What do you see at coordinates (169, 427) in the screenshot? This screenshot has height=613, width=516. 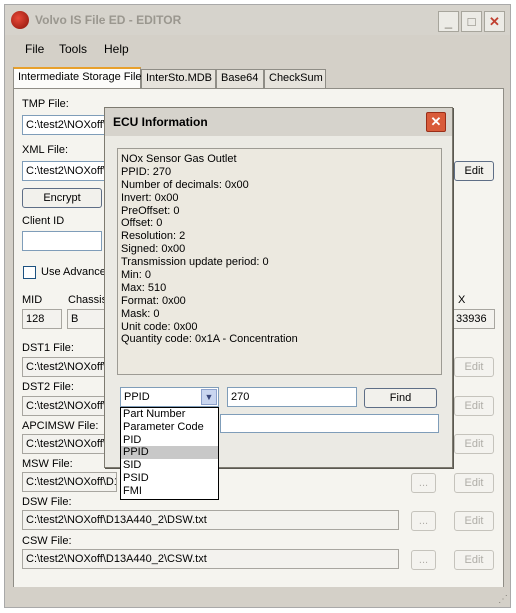 I see `dropdown-option-parameter-code: Parameter Code` at bounding box center [169, 427].